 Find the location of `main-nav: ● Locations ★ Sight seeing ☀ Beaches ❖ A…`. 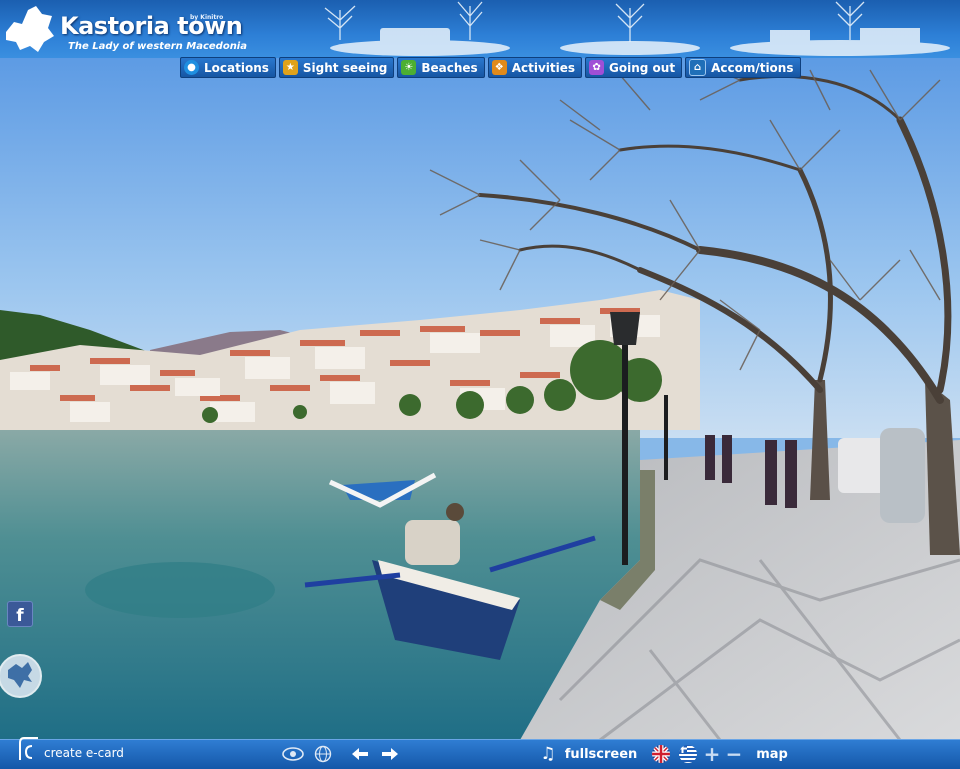

main-nav: ● Locations ★ Sight seeing ☀ Beaches ❖ A… is located at coordinates (492, 67).